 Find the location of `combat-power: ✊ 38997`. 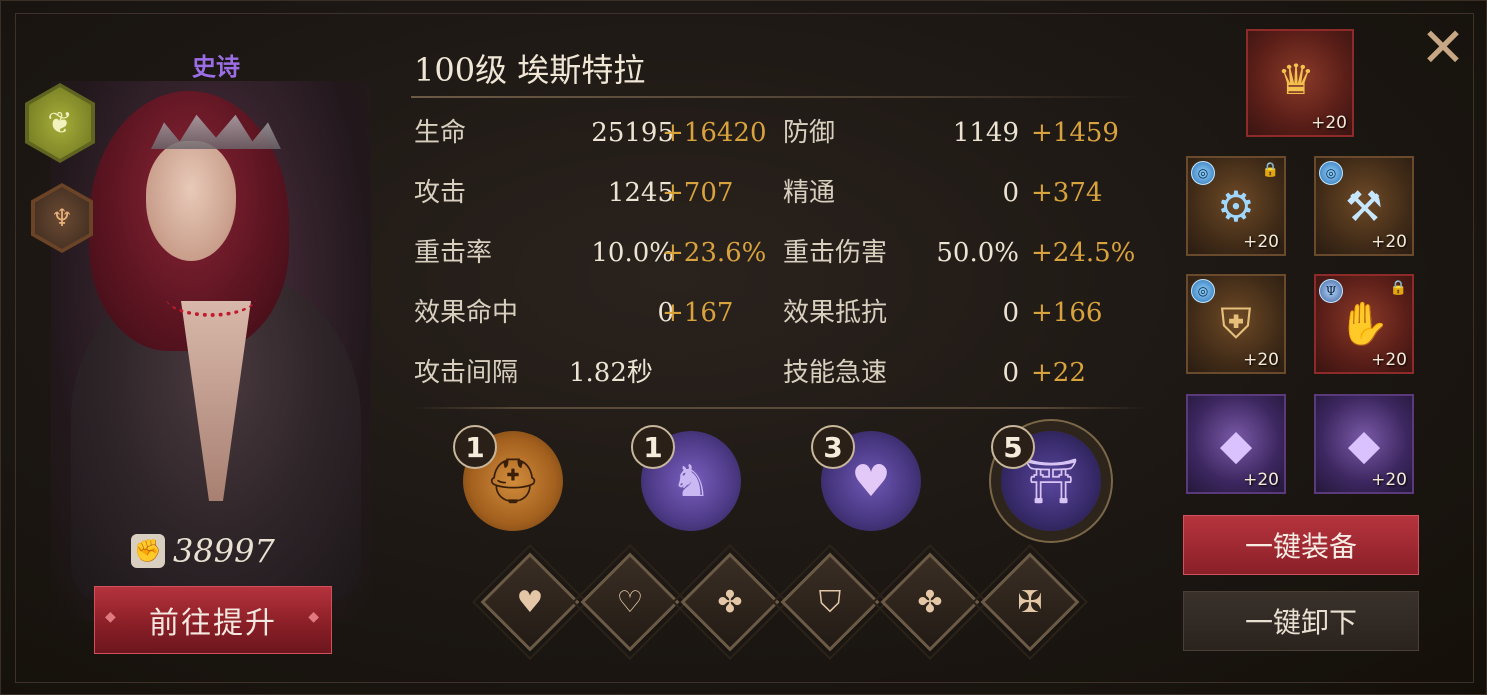

combat-power: ✊ 38997 is located at coordinates (203, 551).